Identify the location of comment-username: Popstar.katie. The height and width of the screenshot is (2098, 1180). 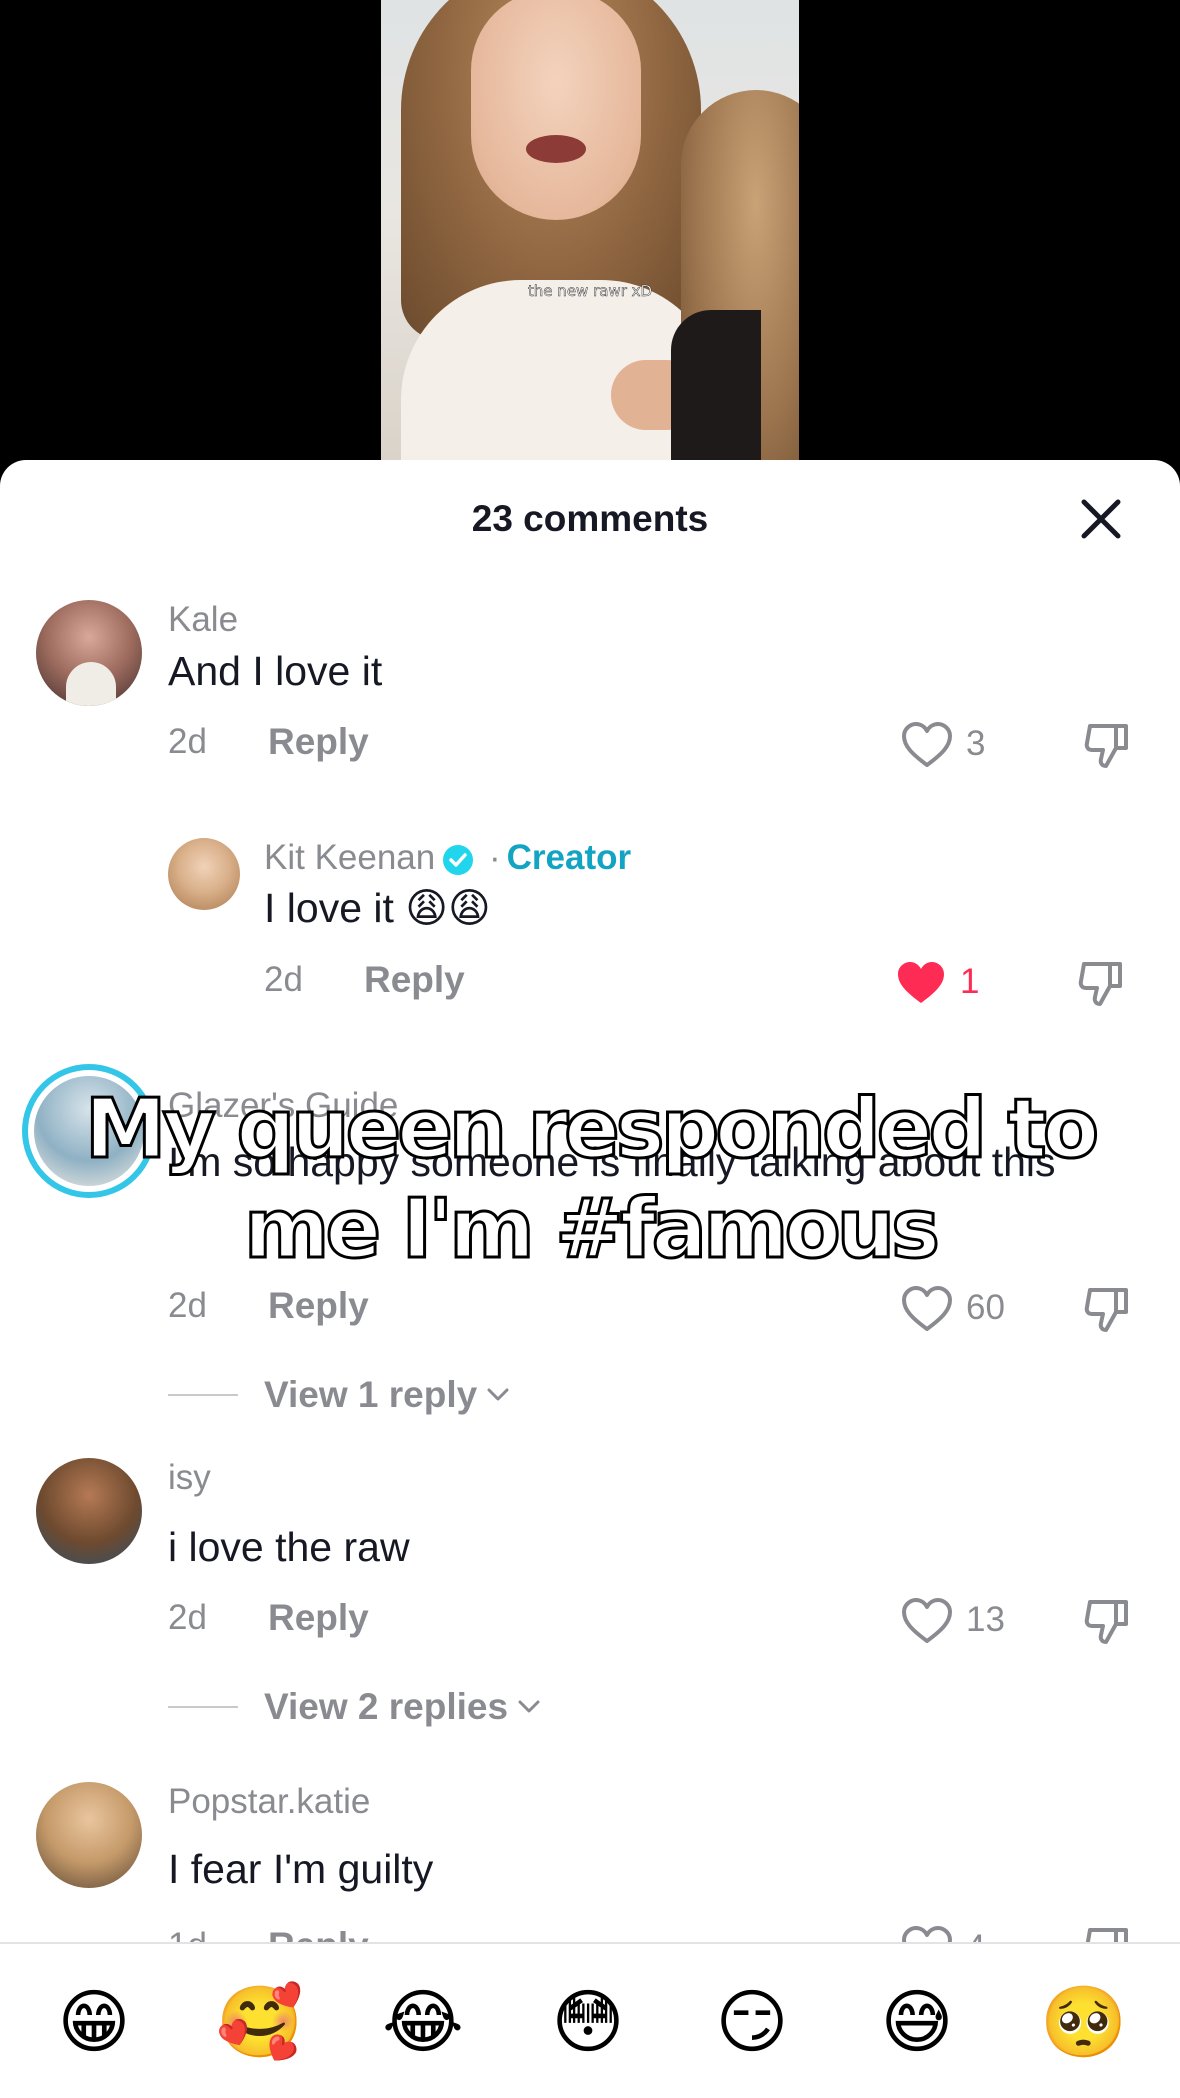
(269, 1802).